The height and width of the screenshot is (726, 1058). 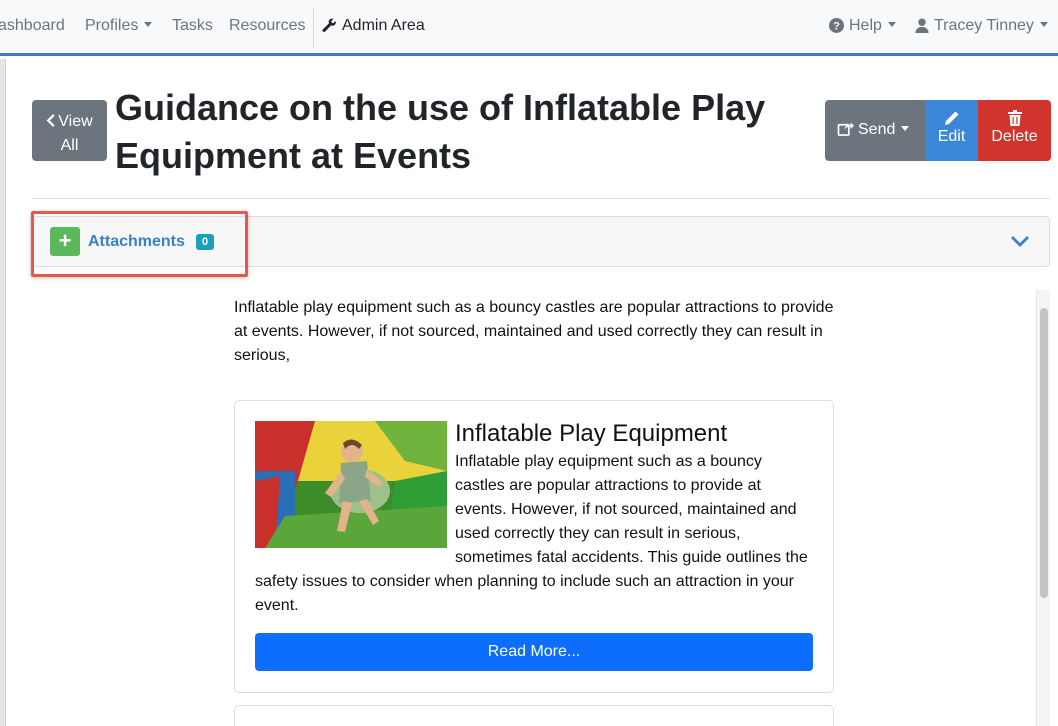 I want to click on nav-tasks: Tasks, so click(x=192, y=26).